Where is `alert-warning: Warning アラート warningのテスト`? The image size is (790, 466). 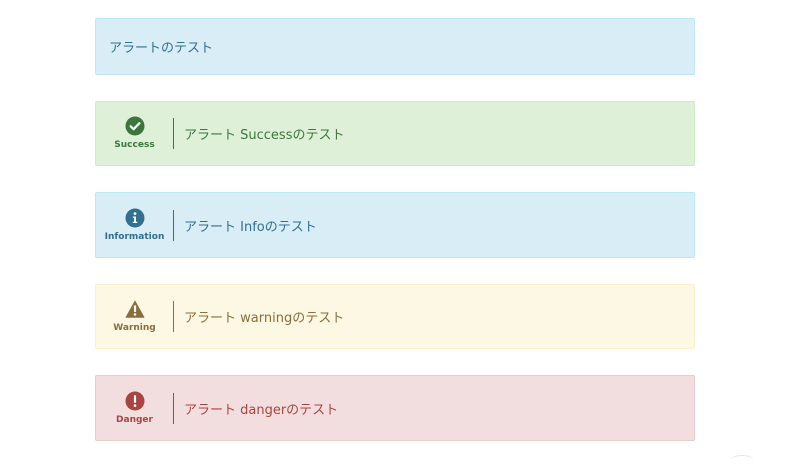 alert-warning: Warning アラート warningのテスト is located at coordinates (395, 316).